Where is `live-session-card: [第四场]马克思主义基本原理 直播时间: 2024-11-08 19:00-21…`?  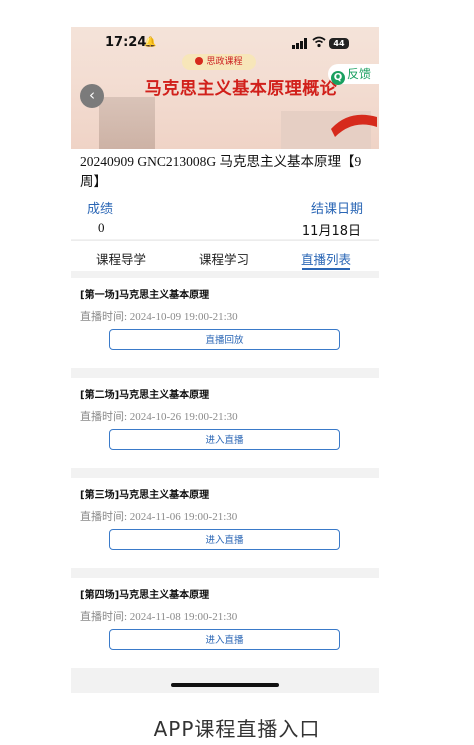
live-session-card: [第四场]马克思主义基本原理 直播时间: 2024-11-08 19:00-21… is located at coordinates (225, 623).